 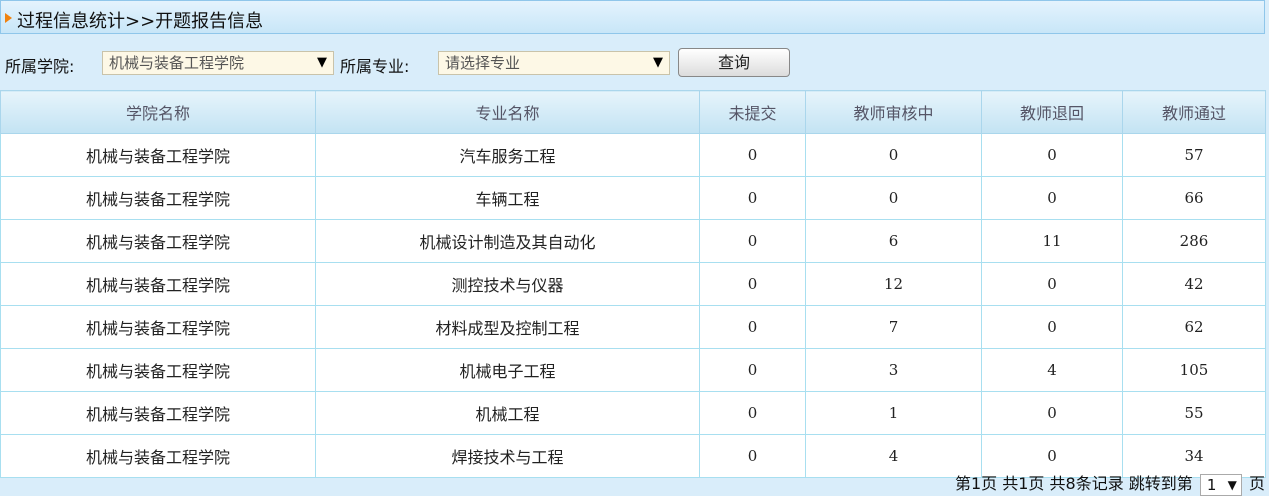 What do you see at coordinates (1052, 241) in the screenshot?
I see `table-cell: 11` at bounding box center [1052, 241].